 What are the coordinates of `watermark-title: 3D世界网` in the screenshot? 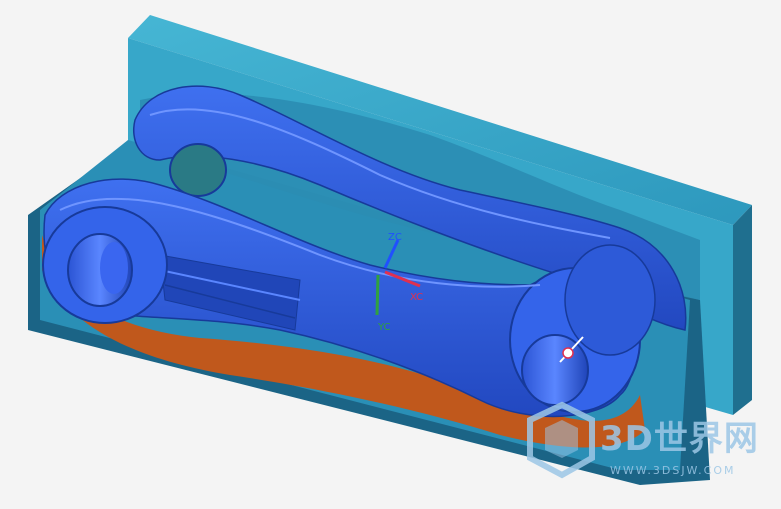 It's located at (679, 439).